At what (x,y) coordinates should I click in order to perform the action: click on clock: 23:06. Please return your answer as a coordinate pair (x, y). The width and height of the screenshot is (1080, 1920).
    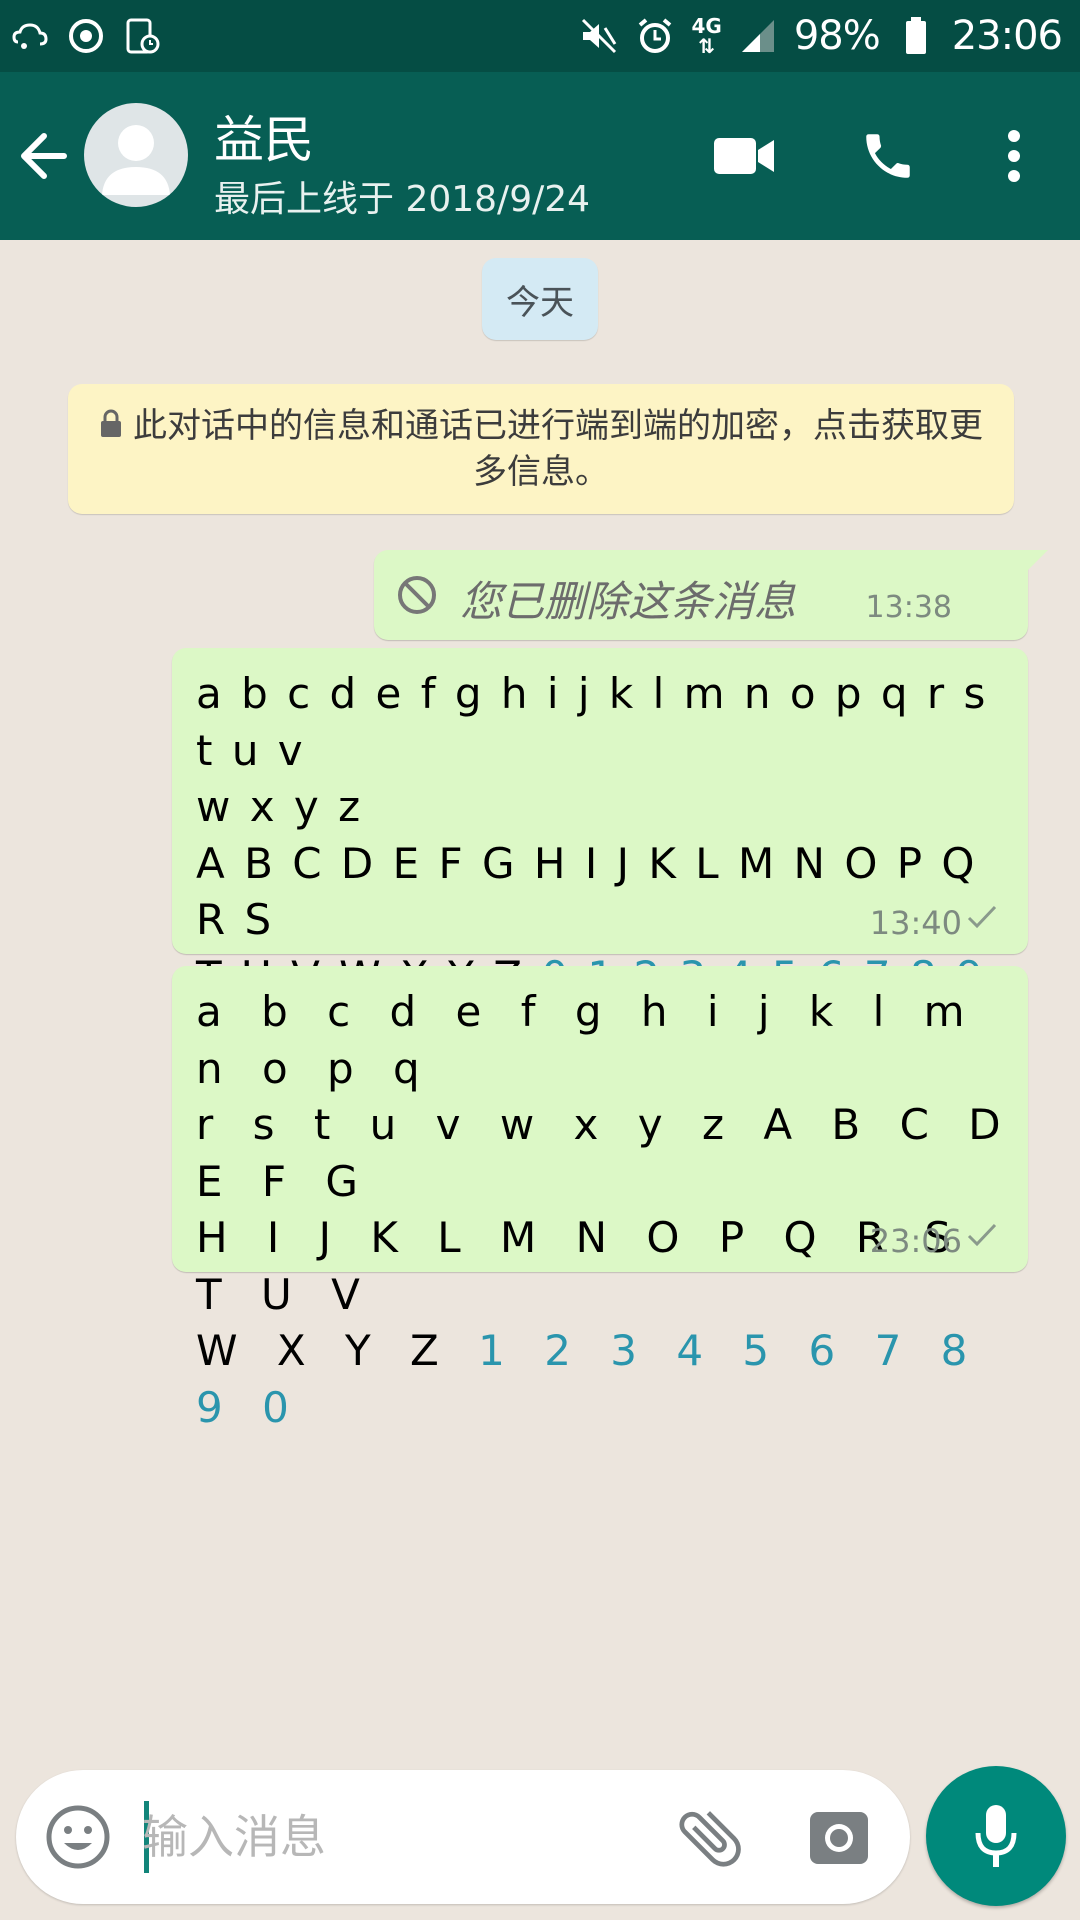
    Looking at the image, I should click on (1007, 36).